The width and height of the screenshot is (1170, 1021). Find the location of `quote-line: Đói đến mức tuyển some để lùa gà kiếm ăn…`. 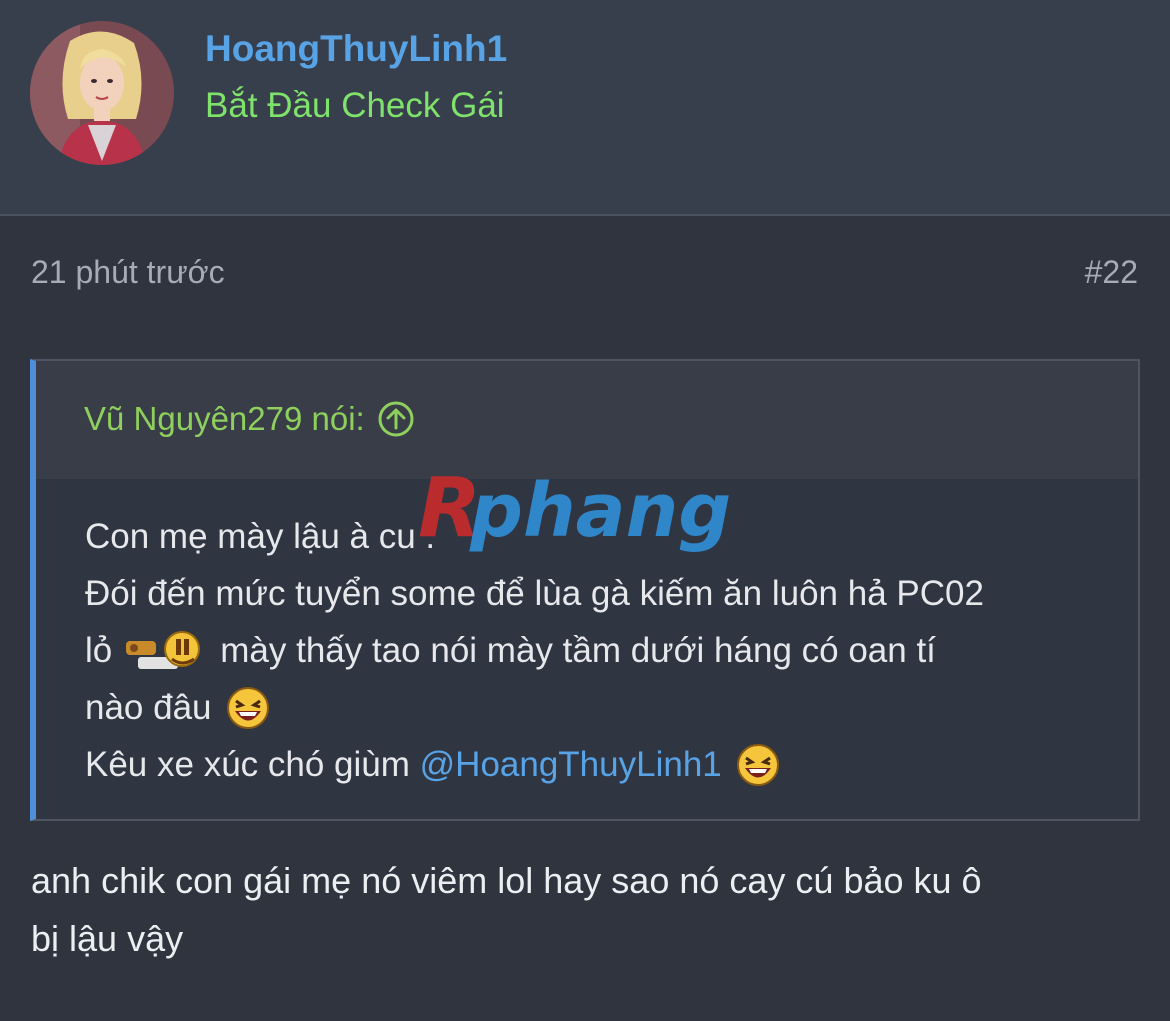

quote-line: Đói đến mức tuyển some để lùa gà kiếm ăn… is located at coordinates (600, 593).